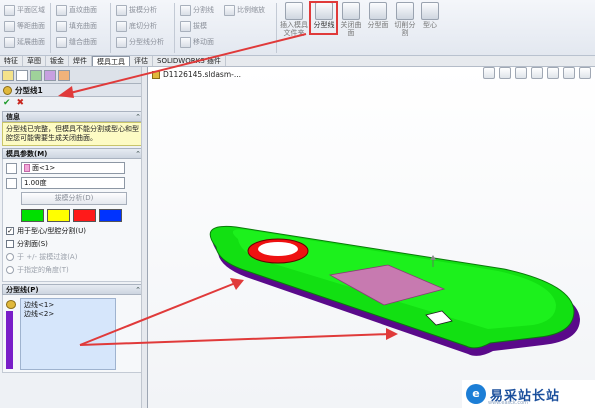 The image size is (595, 408). I want to click on pull-direction-row: 面<1>, so click(73, 168).